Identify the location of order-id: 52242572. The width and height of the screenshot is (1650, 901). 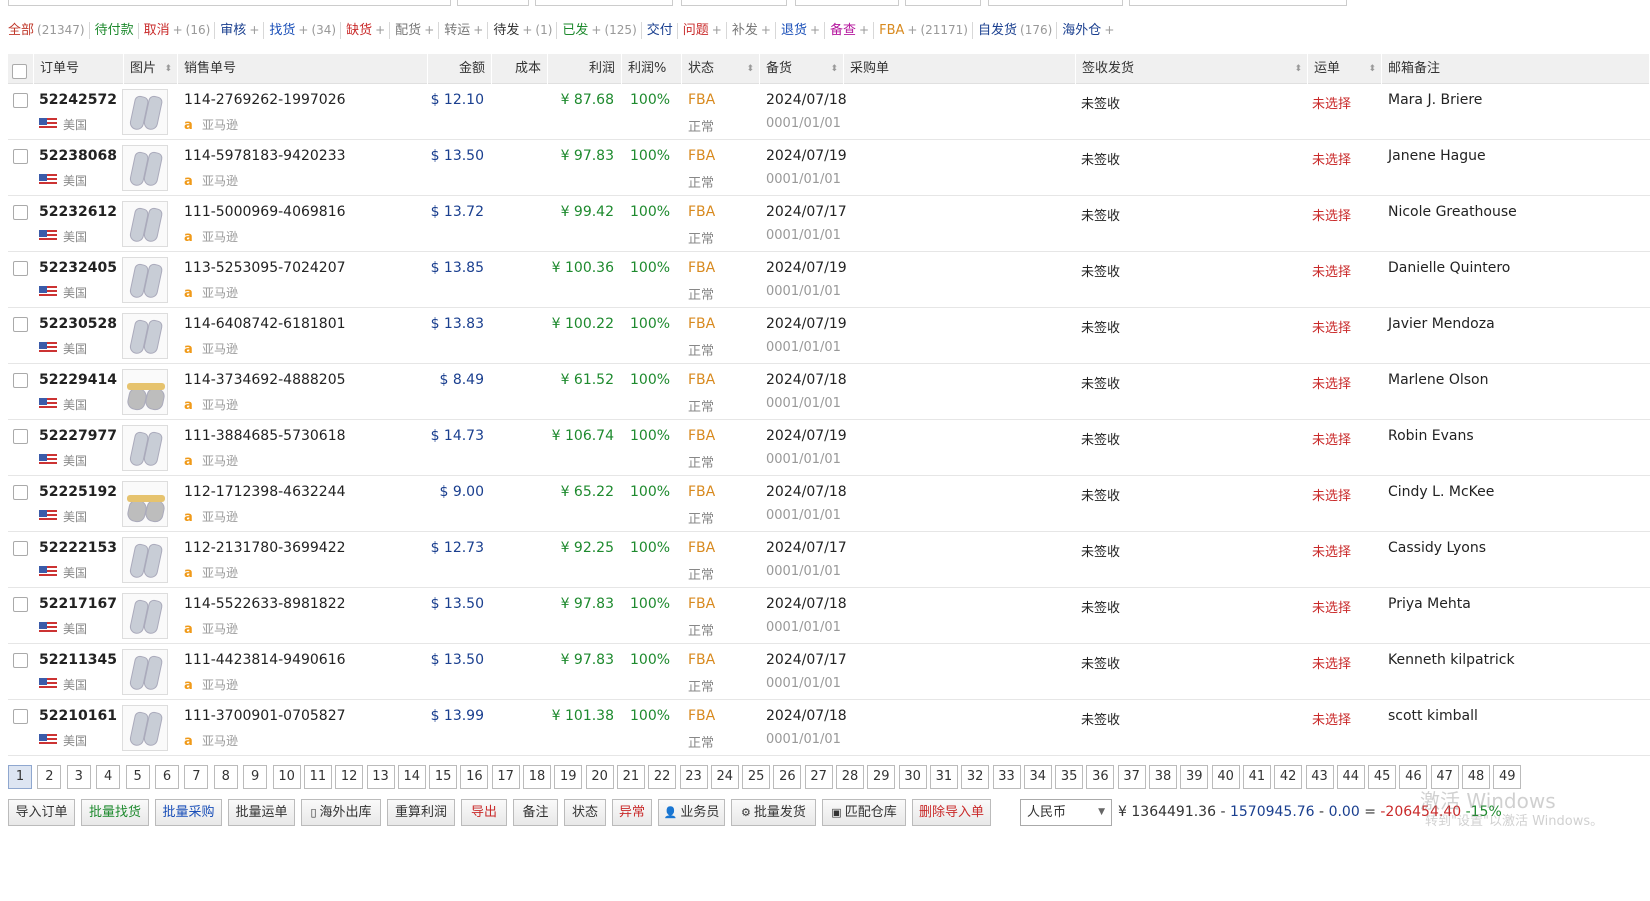
(78, 100).